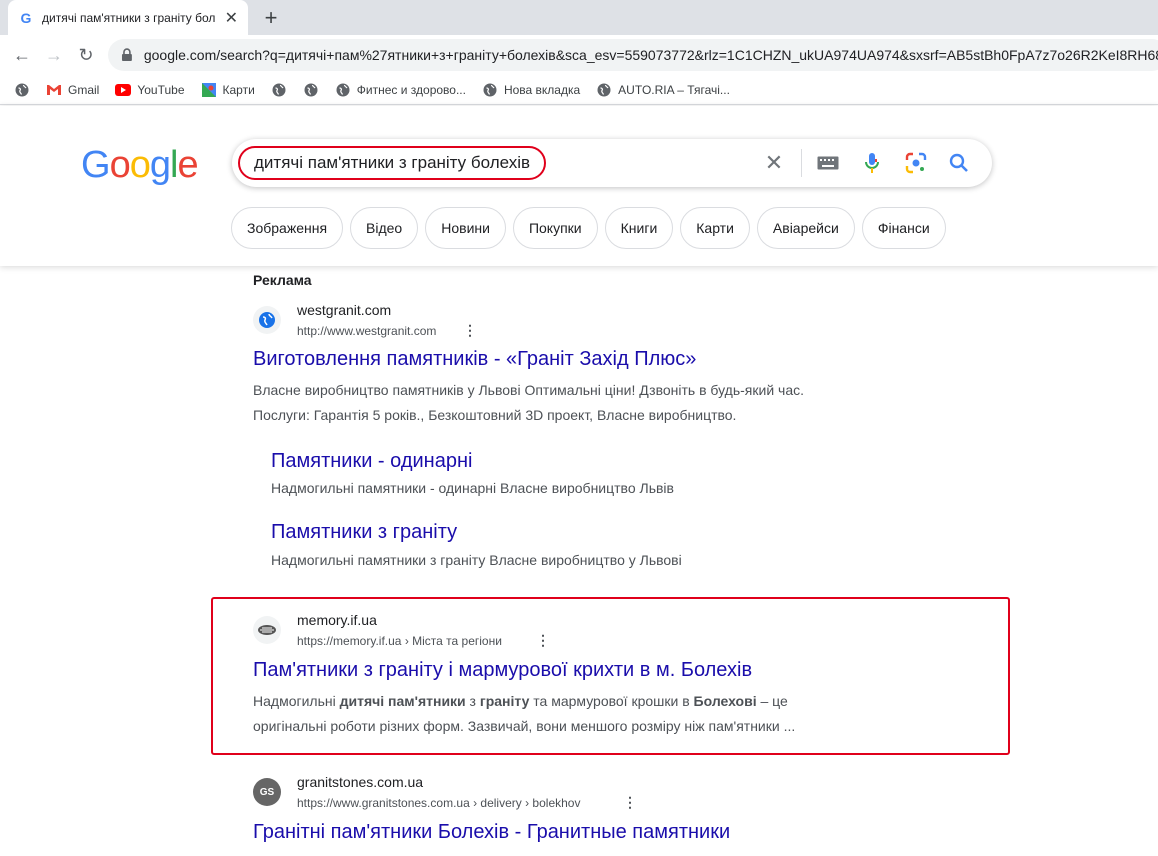 The image size is (1158, 856). Describe the element at coordinates (231, 18) in the screenshot. I see `tab-close-icon: ✕` at that location.